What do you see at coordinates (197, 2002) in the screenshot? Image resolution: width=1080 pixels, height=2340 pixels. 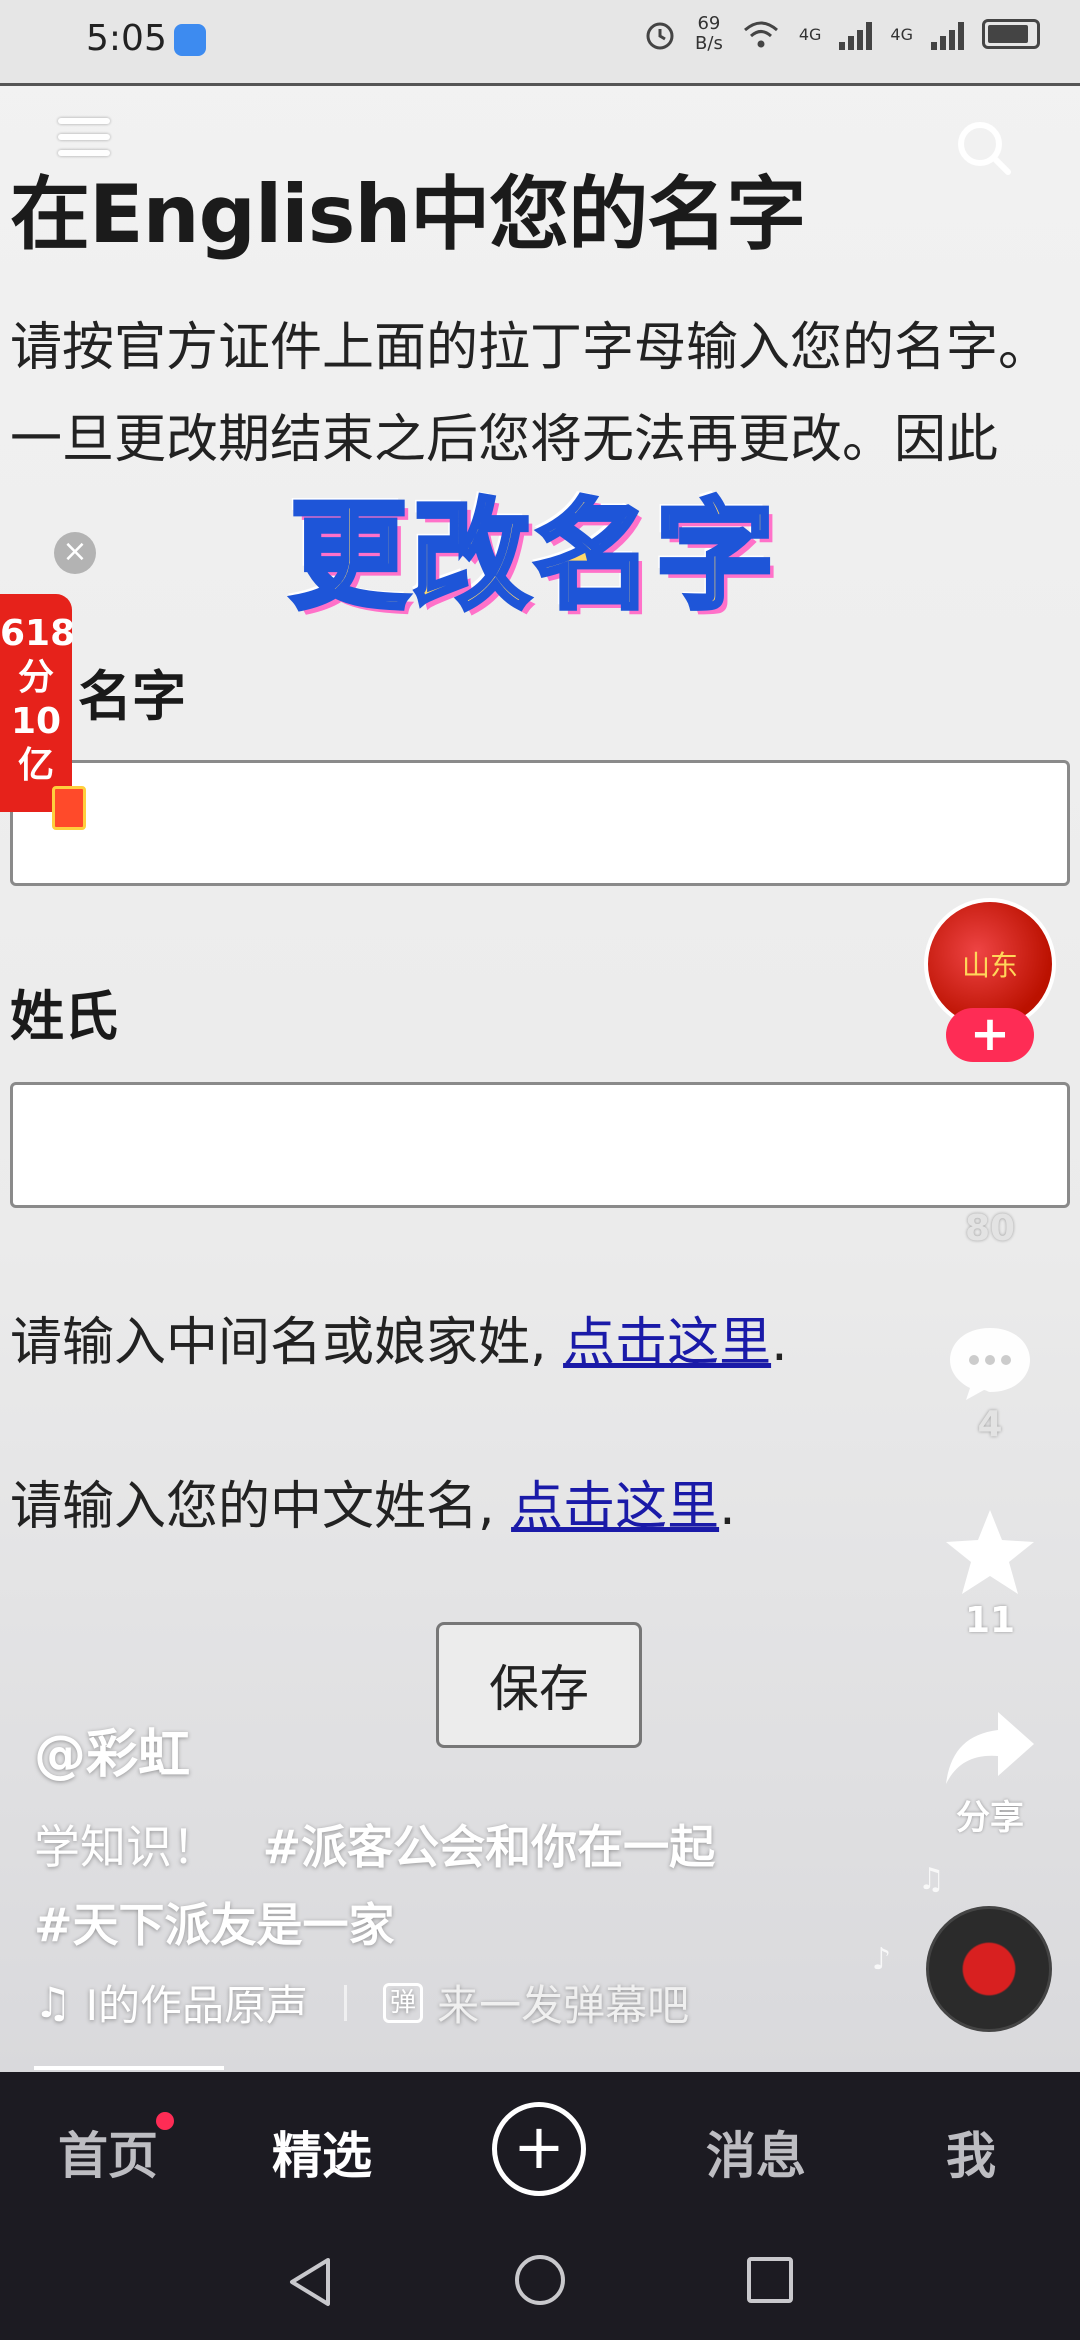 I see `music-title: I的作品原声` at bounding box center [197, 2002].